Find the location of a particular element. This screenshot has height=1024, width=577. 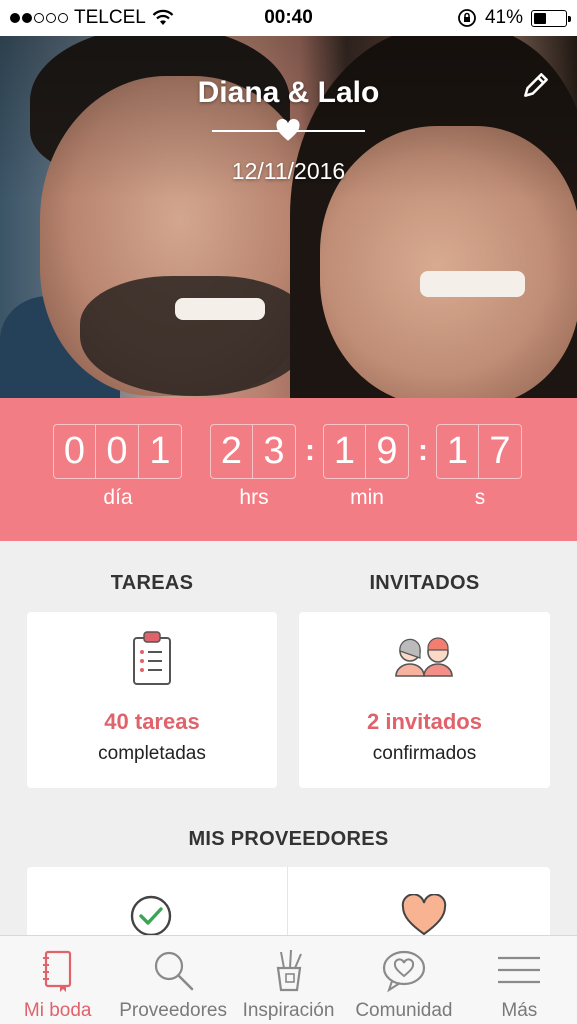

battery-icon is located at coordinates (551, 18).